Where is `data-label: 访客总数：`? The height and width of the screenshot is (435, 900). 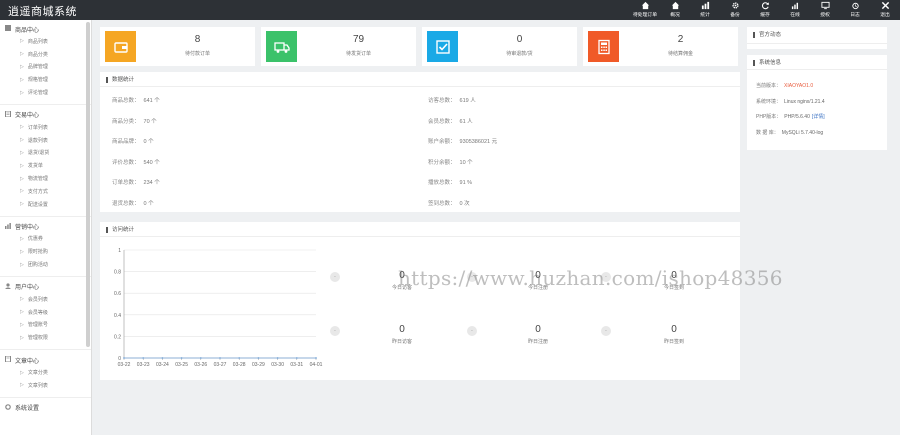 data-label: 访客总数： is located at coordinates (442, 101).